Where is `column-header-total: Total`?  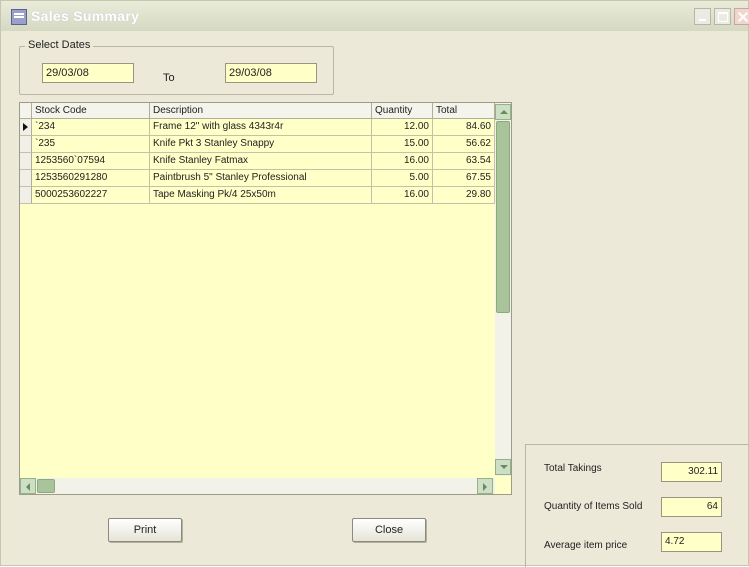
column-header-total: Total is located at coordinates (464, 111).